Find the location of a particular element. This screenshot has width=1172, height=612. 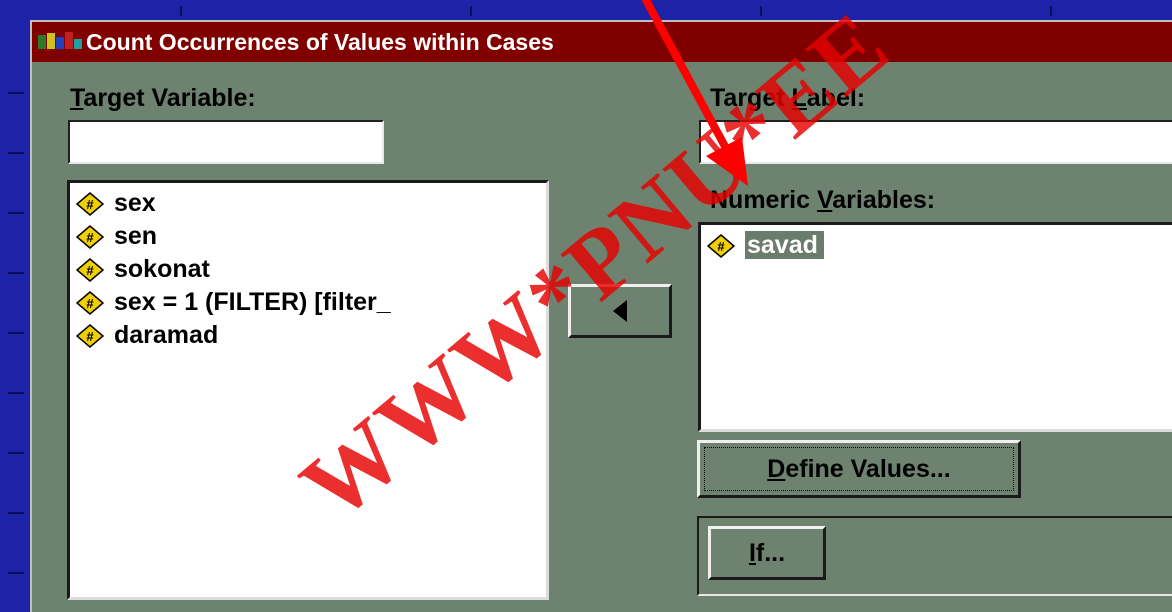

annotation-arrow is located at coordinates (695, 93).